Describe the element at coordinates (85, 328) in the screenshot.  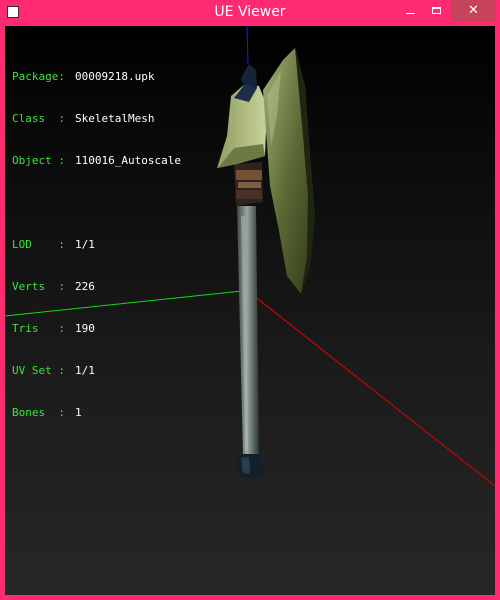
I see `tris-value: 190` at that location.